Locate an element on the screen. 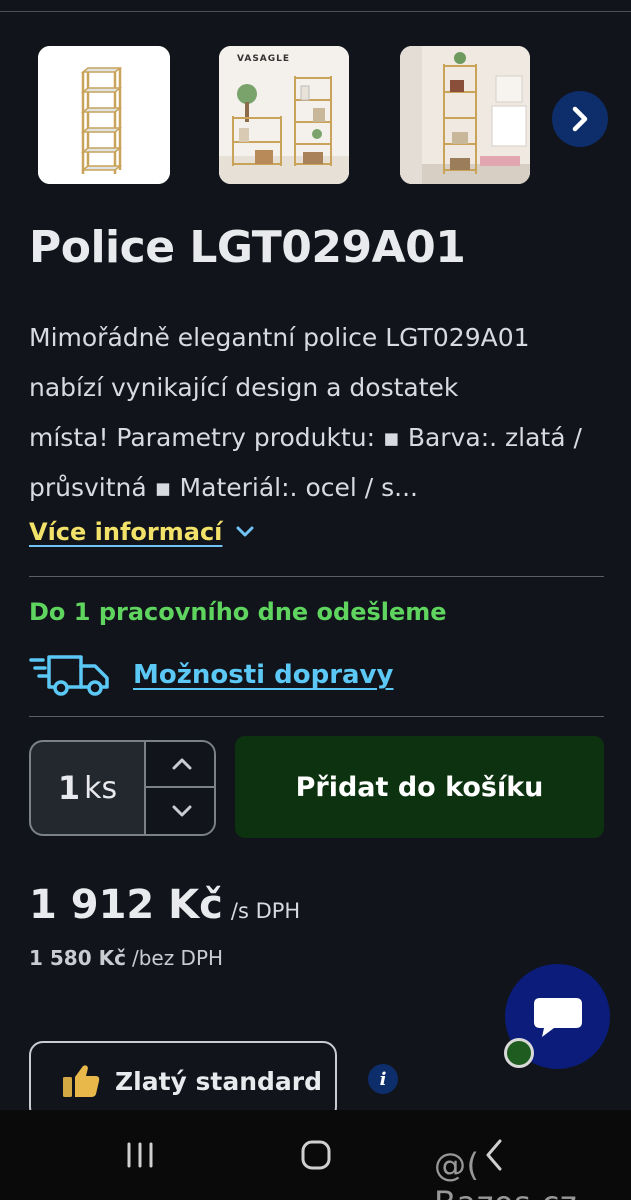 The width and height of the screenshot is (631, 1200). description-line: nabízí vynikající design a dostatek is located at coordinates (244, 387).